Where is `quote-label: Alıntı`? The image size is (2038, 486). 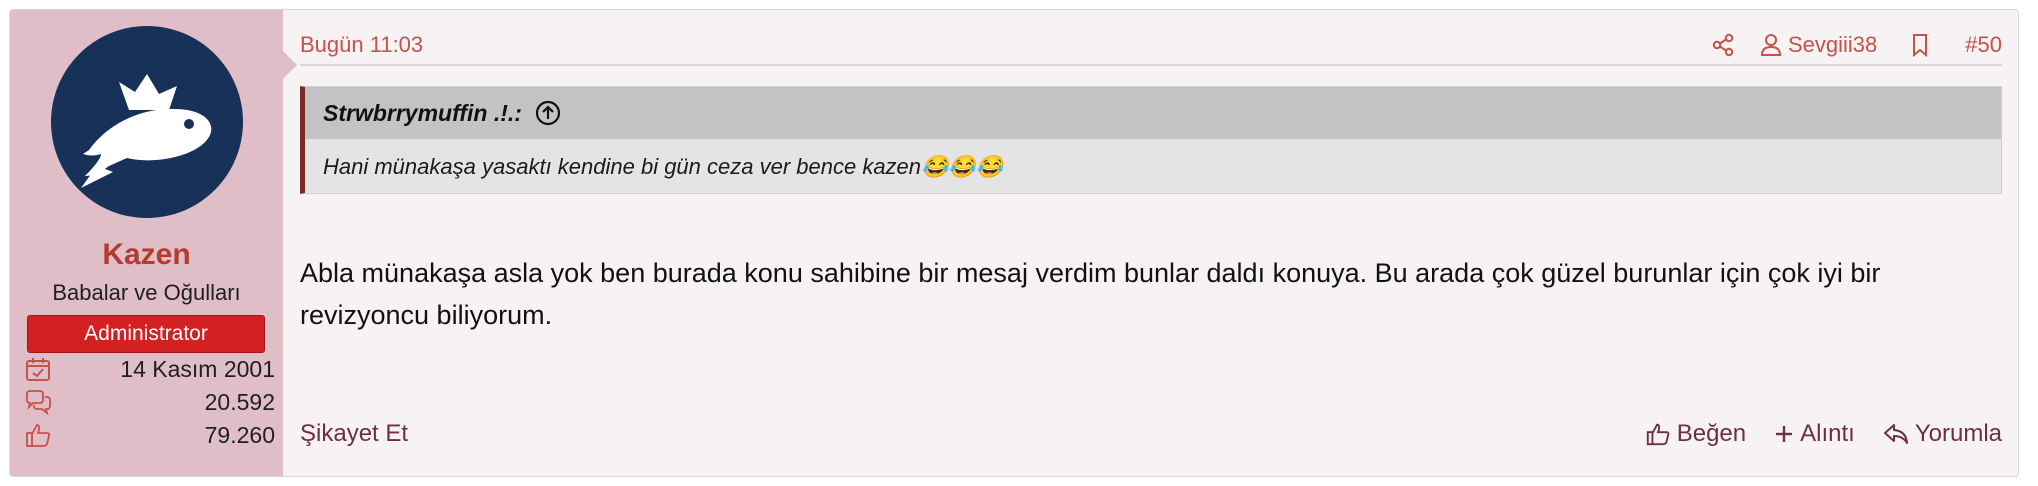 quote-label: Alıntı is located at coordinates (1827, 433).